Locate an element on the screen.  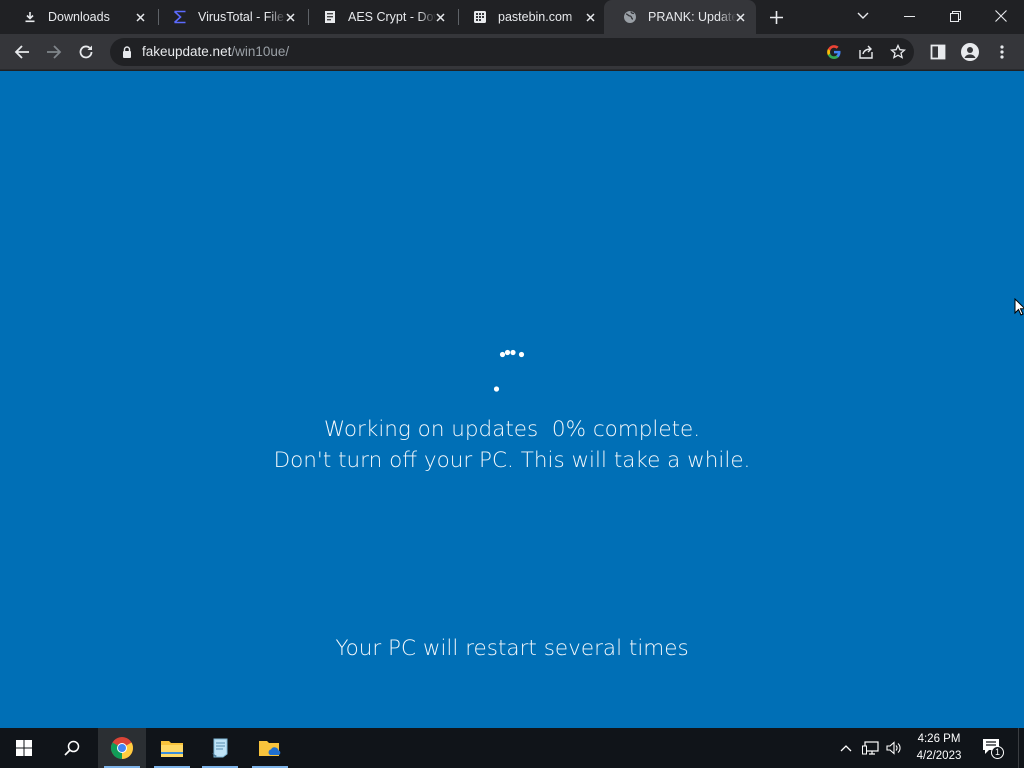
show-hidden-icons-button is located at coordinates (846, 748).